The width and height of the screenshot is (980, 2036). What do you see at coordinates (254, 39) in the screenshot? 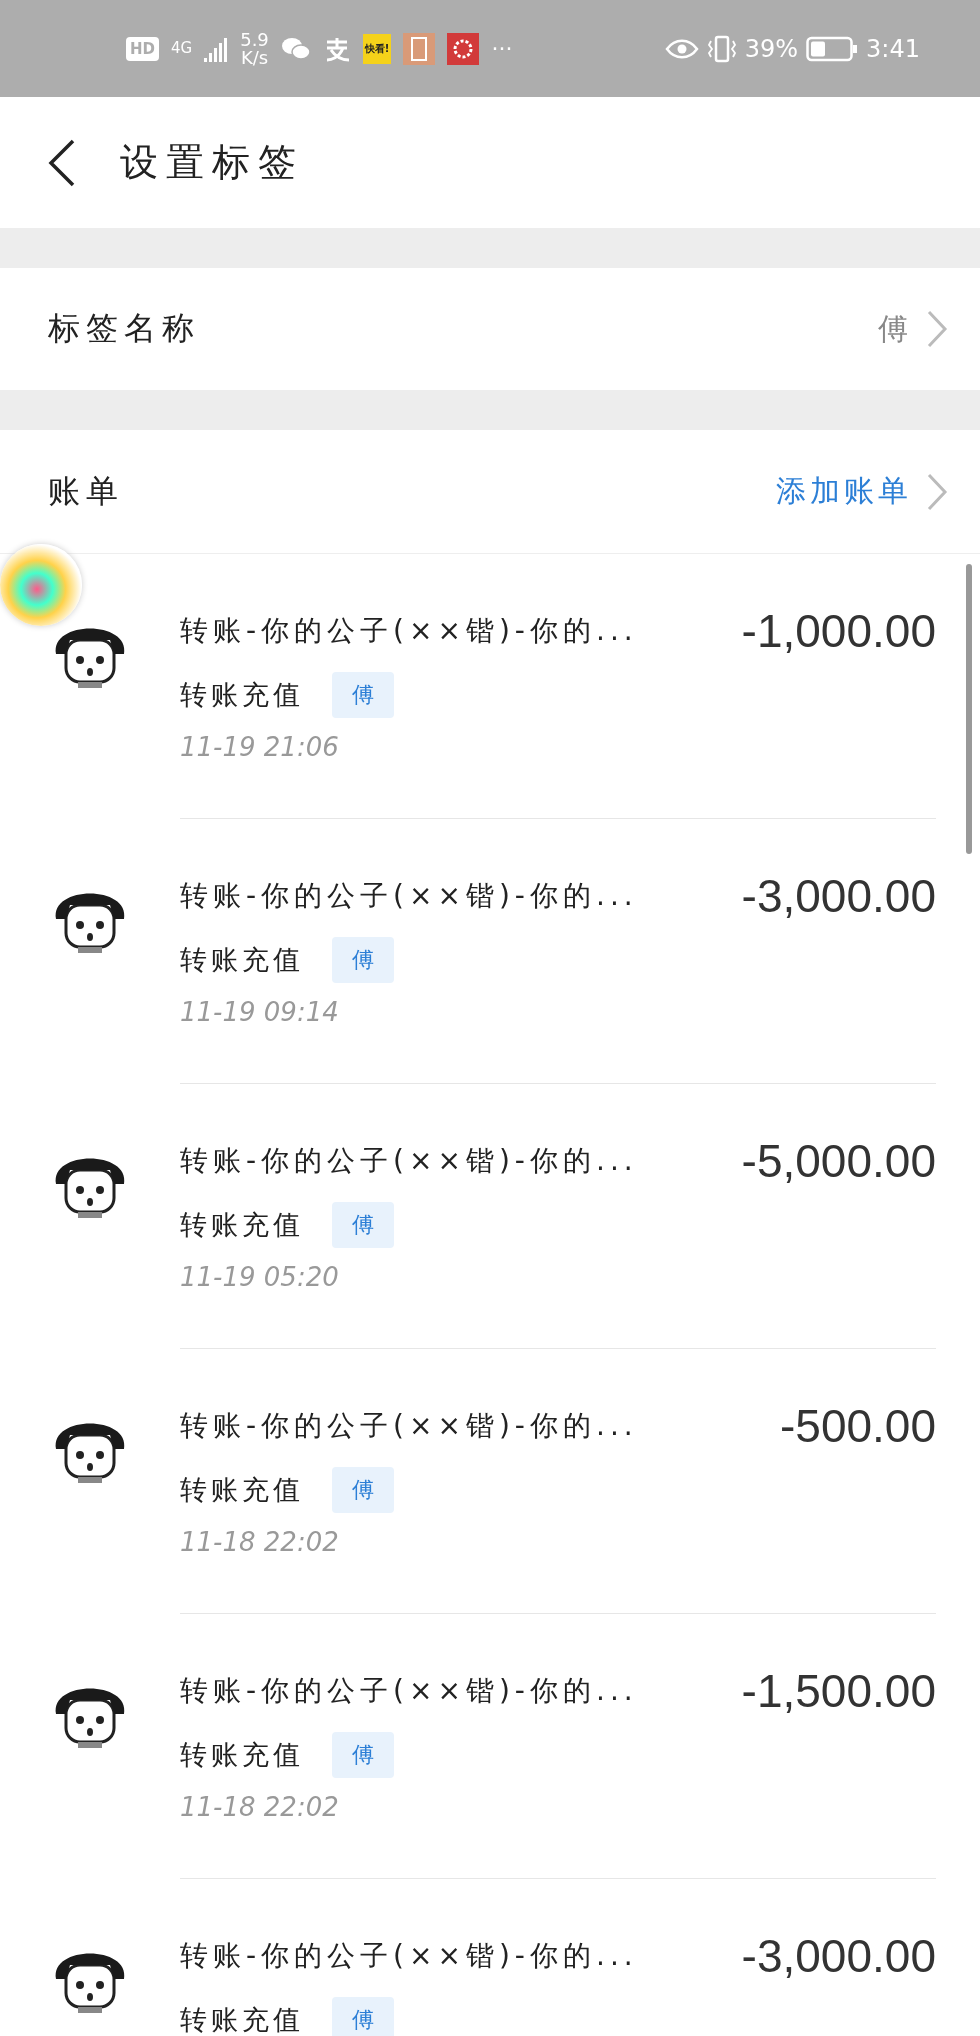
I see `speed-value: 5.9` at bounding box center [254, 39].